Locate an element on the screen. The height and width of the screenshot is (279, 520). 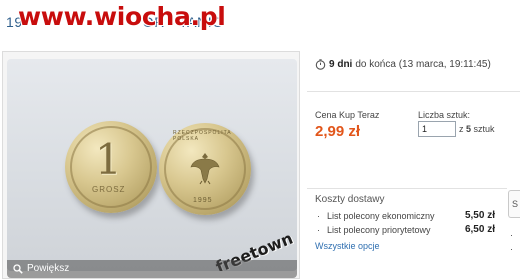
auction-timer: 9 dni do końca (13 marca, 19:11:45) is located at coordinates (403, 64).